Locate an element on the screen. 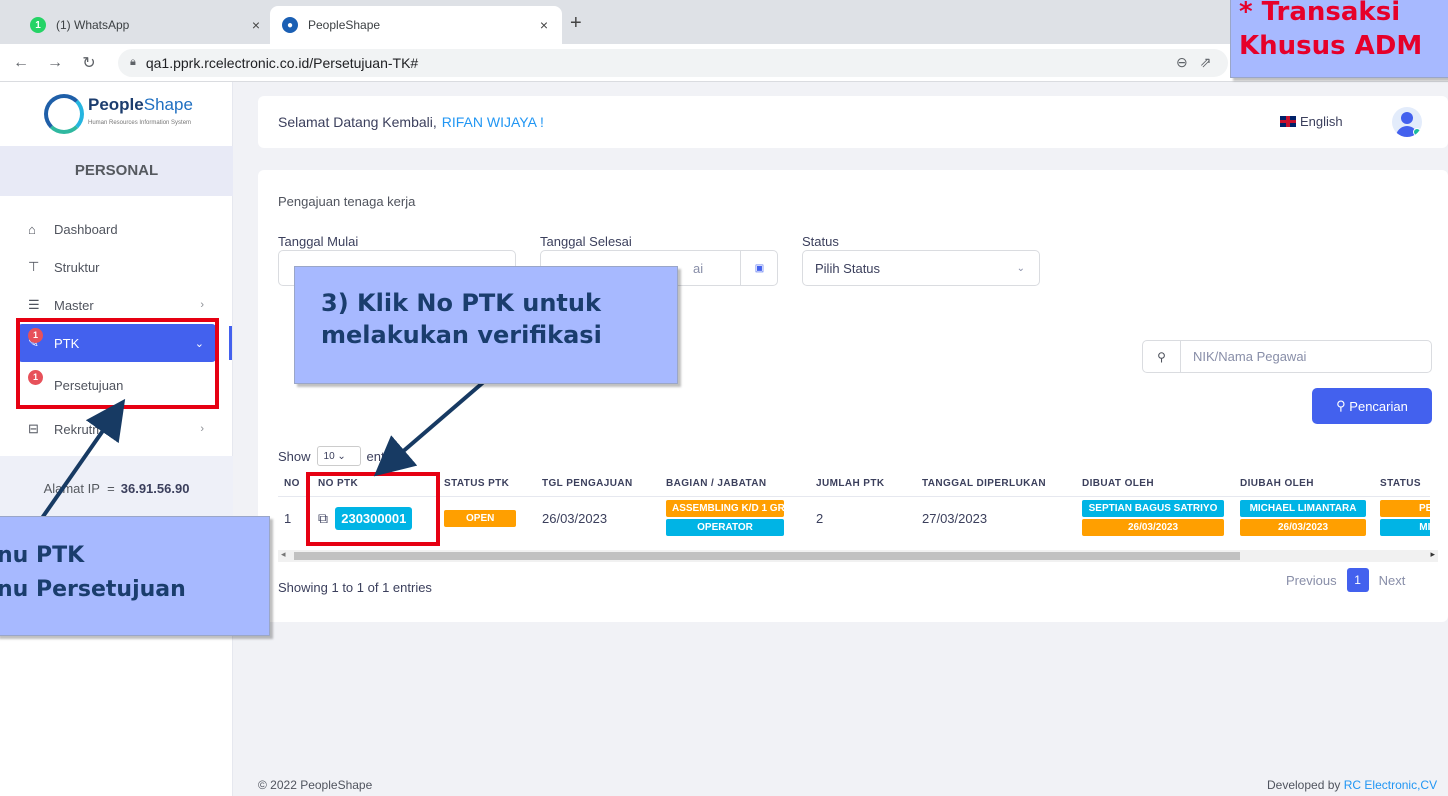  tab-peopleshape: ● PeopleShape × is located at coordinates (416, 25).